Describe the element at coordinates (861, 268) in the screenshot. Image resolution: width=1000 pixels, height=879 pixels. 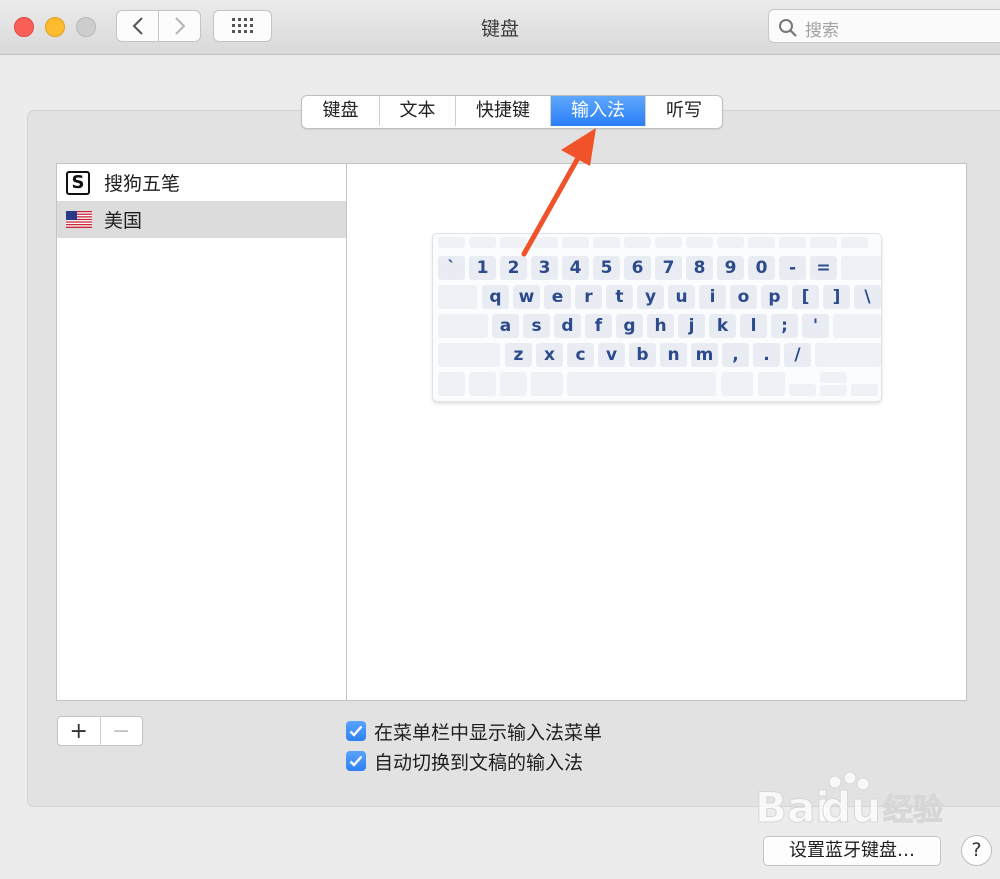
I see `delete-key` at that location.